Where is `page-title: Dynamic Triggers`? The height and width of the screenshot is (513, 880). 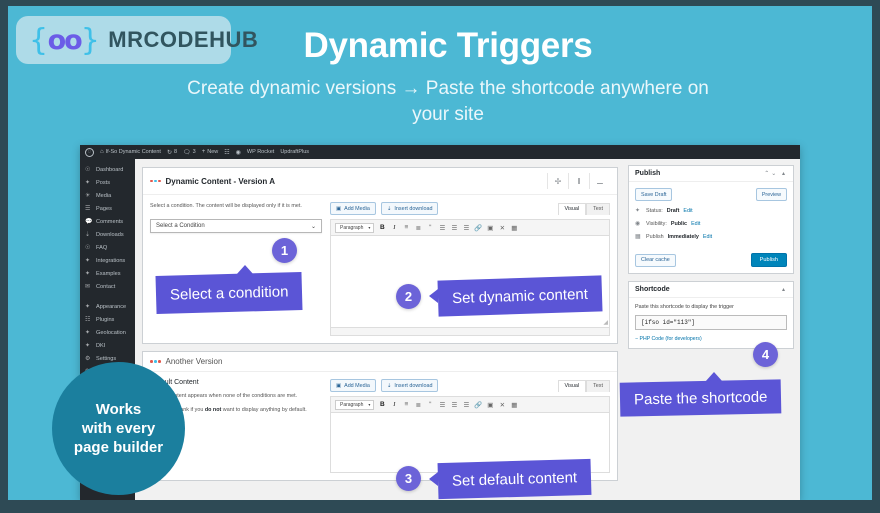
page-title: Dynamic Triggers is located at coordinates (448, 45).